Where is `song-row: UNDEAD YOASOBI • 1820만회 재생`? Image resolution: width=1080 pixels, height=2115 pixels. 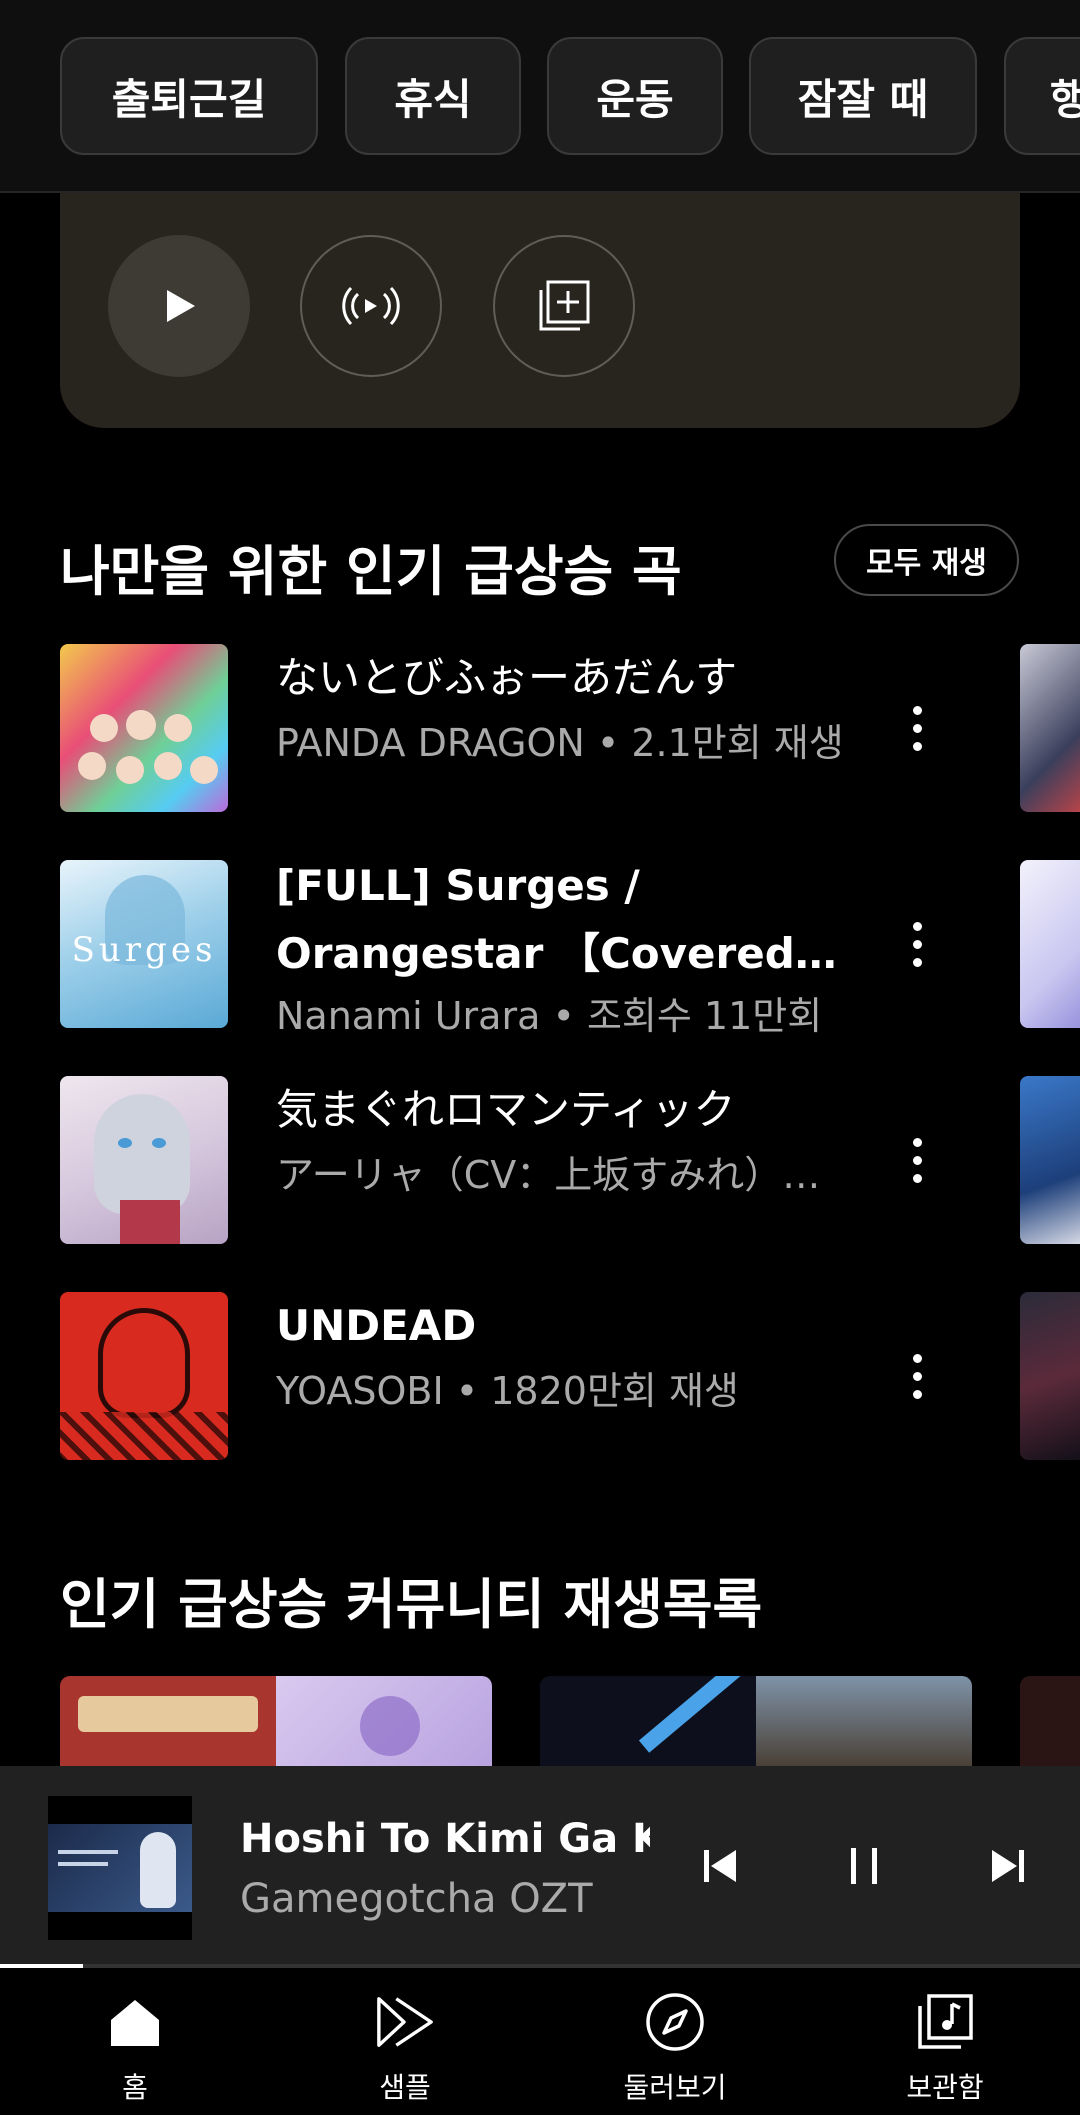 song-row: UNDEAD YOASOBI • 1820만회 재생 is located at coordinates (540, 1377).